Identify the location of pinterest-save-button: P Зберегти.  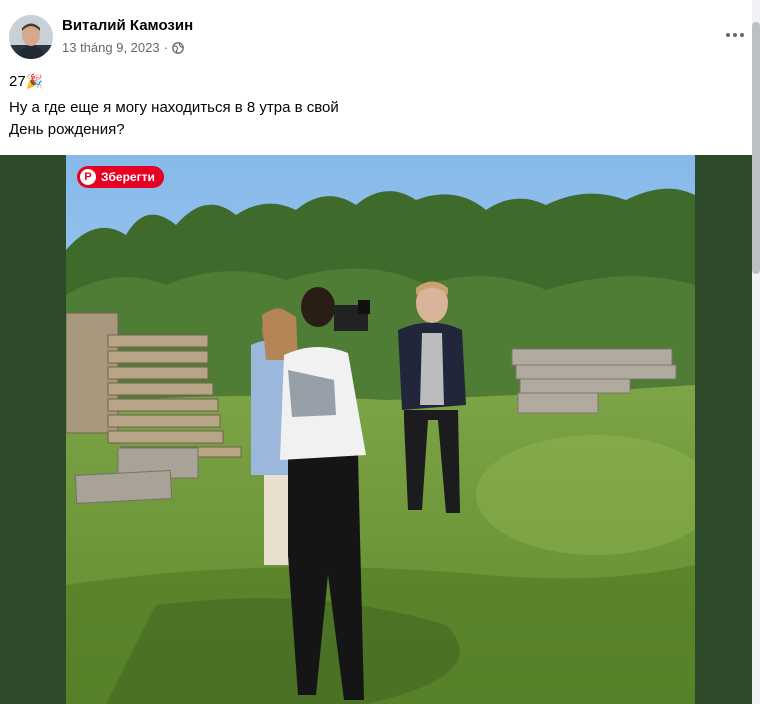
(120, 177).